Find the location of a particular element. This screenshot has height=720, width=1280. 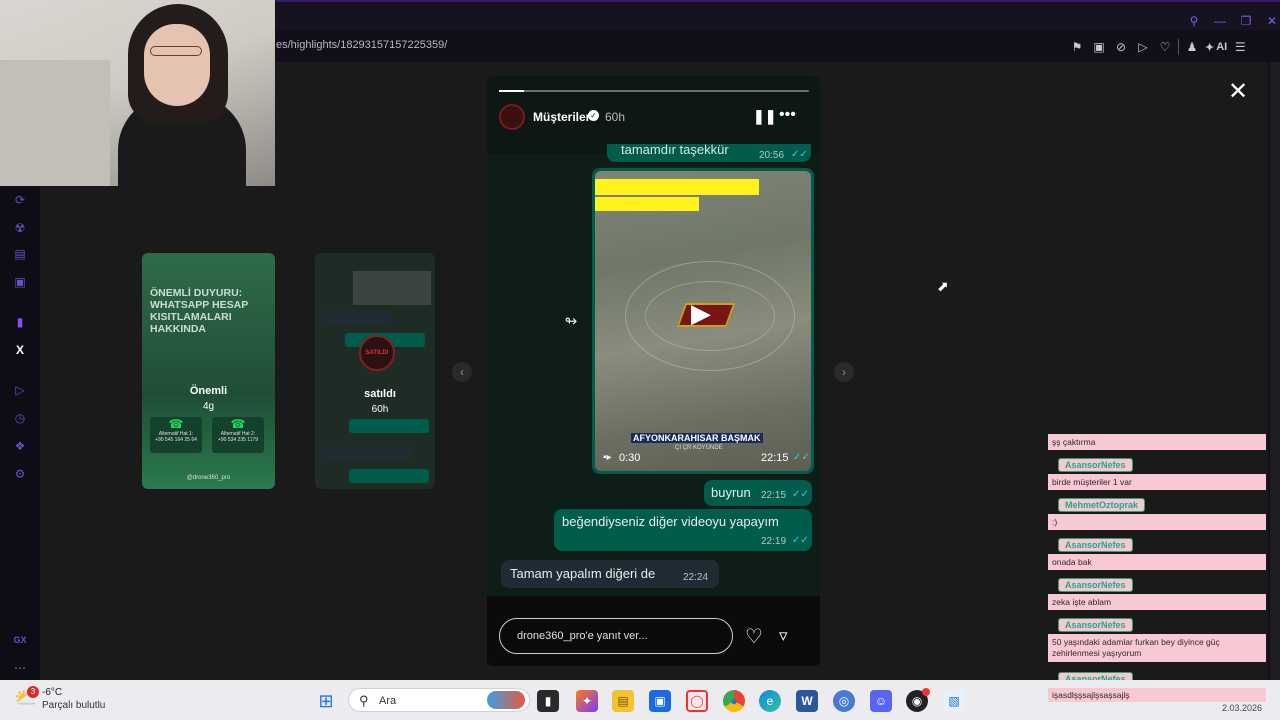

restore-icon: ❐ is located at coordinates (1246, 21).